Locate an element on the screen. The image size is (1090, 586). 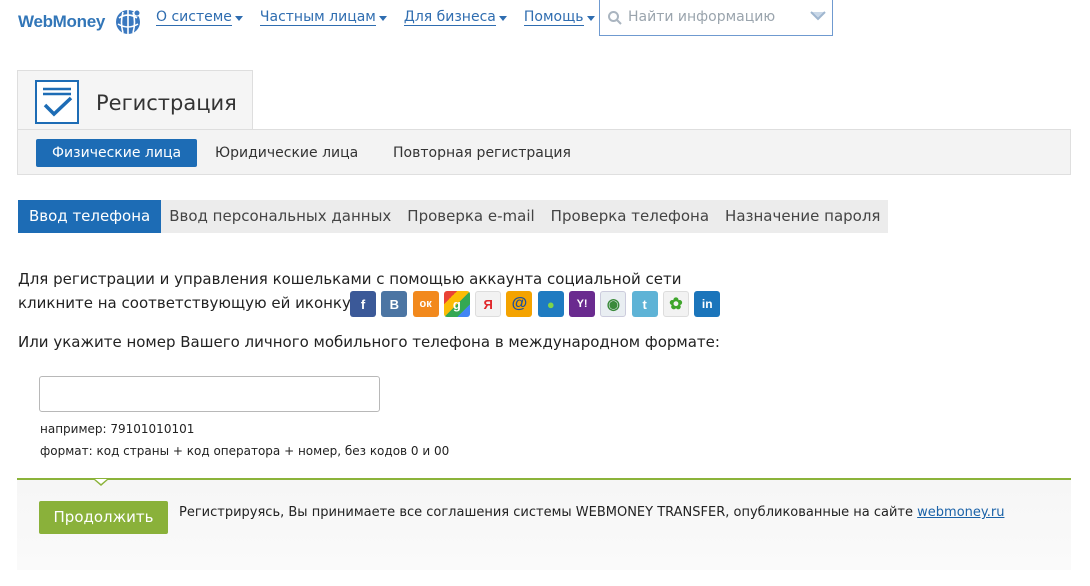
phone-input is located at coordinates (209, 394).